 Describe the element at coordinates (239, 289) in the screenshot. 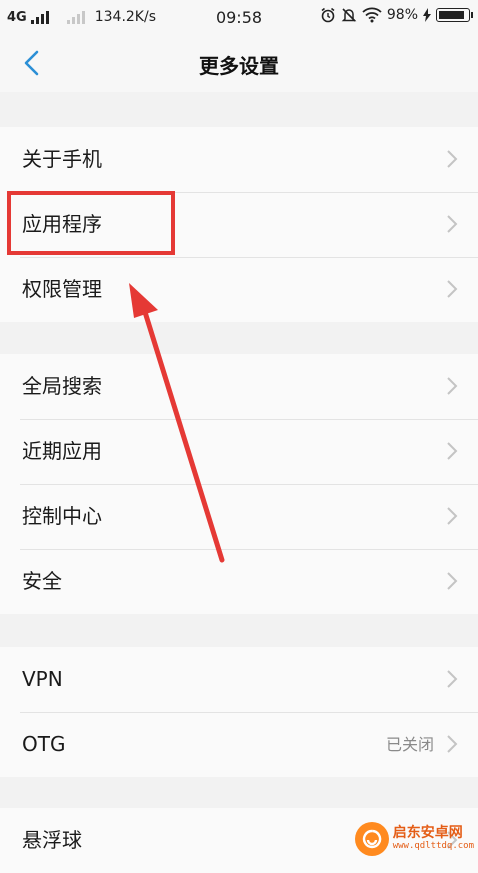

I see `settings-item-permissions: 权限管理` at that location.